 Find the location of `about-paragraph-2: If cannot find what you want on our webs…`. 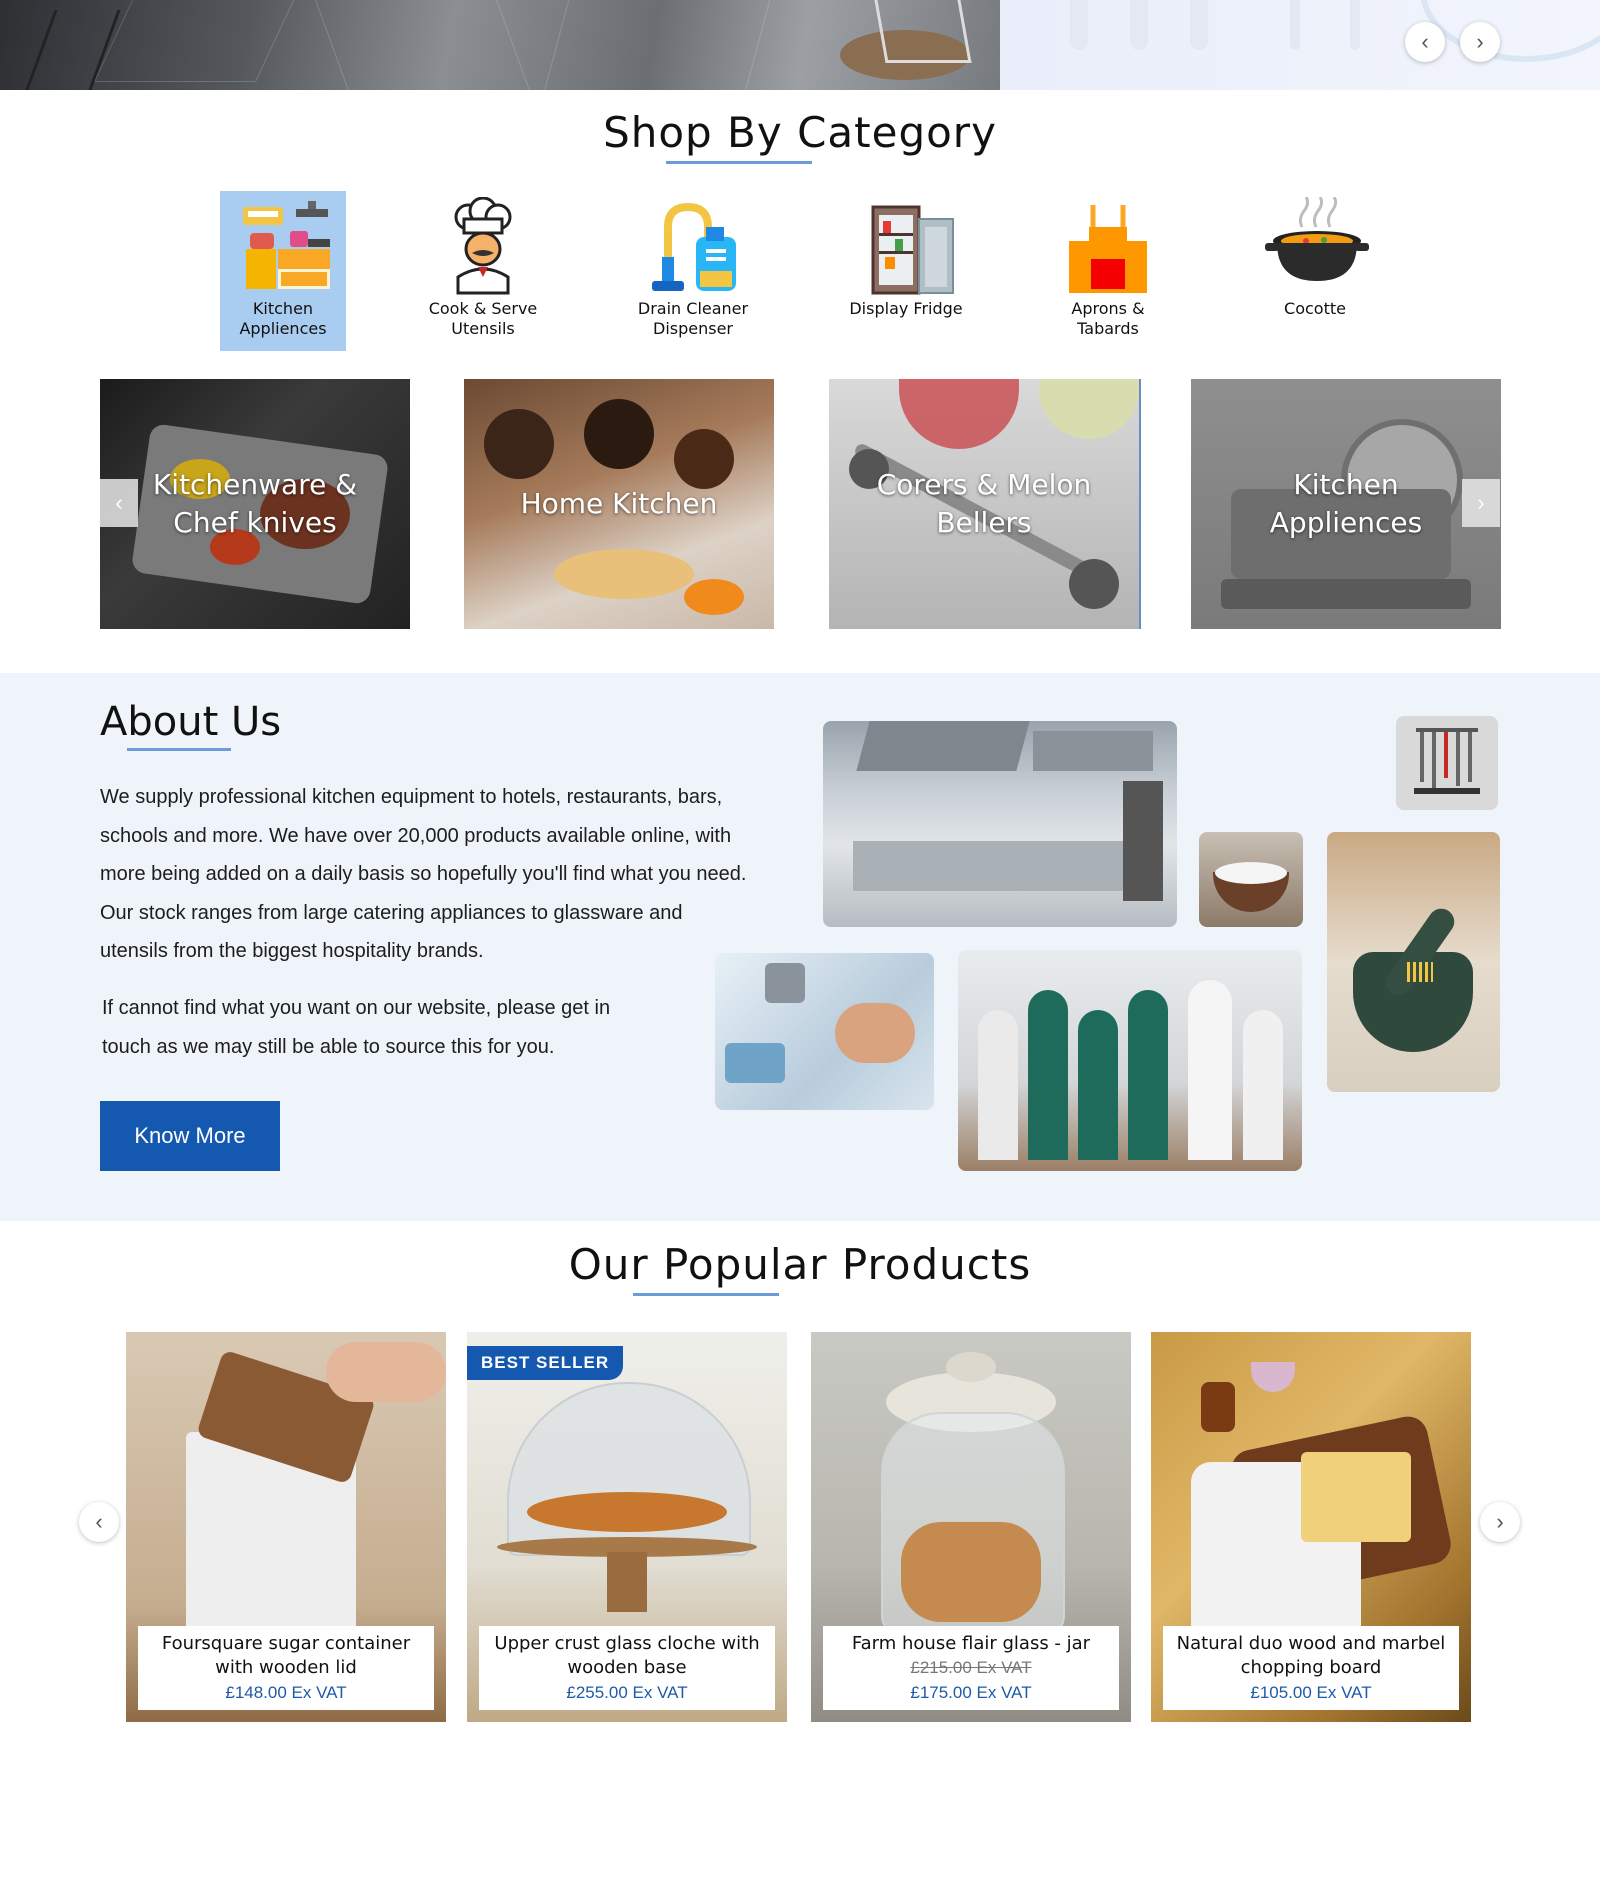

about-paragraph-2: If cannot find what you want on our webs… is located at coordinates (356, 1027).